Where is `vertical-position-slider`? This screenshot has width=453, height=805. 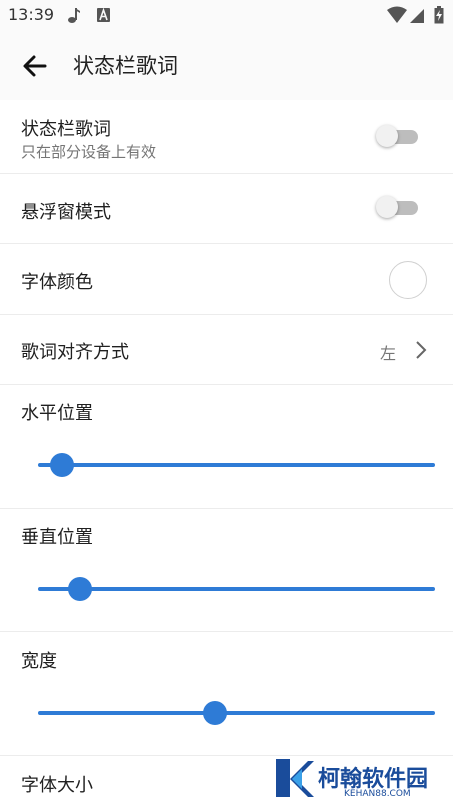 vertical-position-slider is located at coordinates (236, 589).